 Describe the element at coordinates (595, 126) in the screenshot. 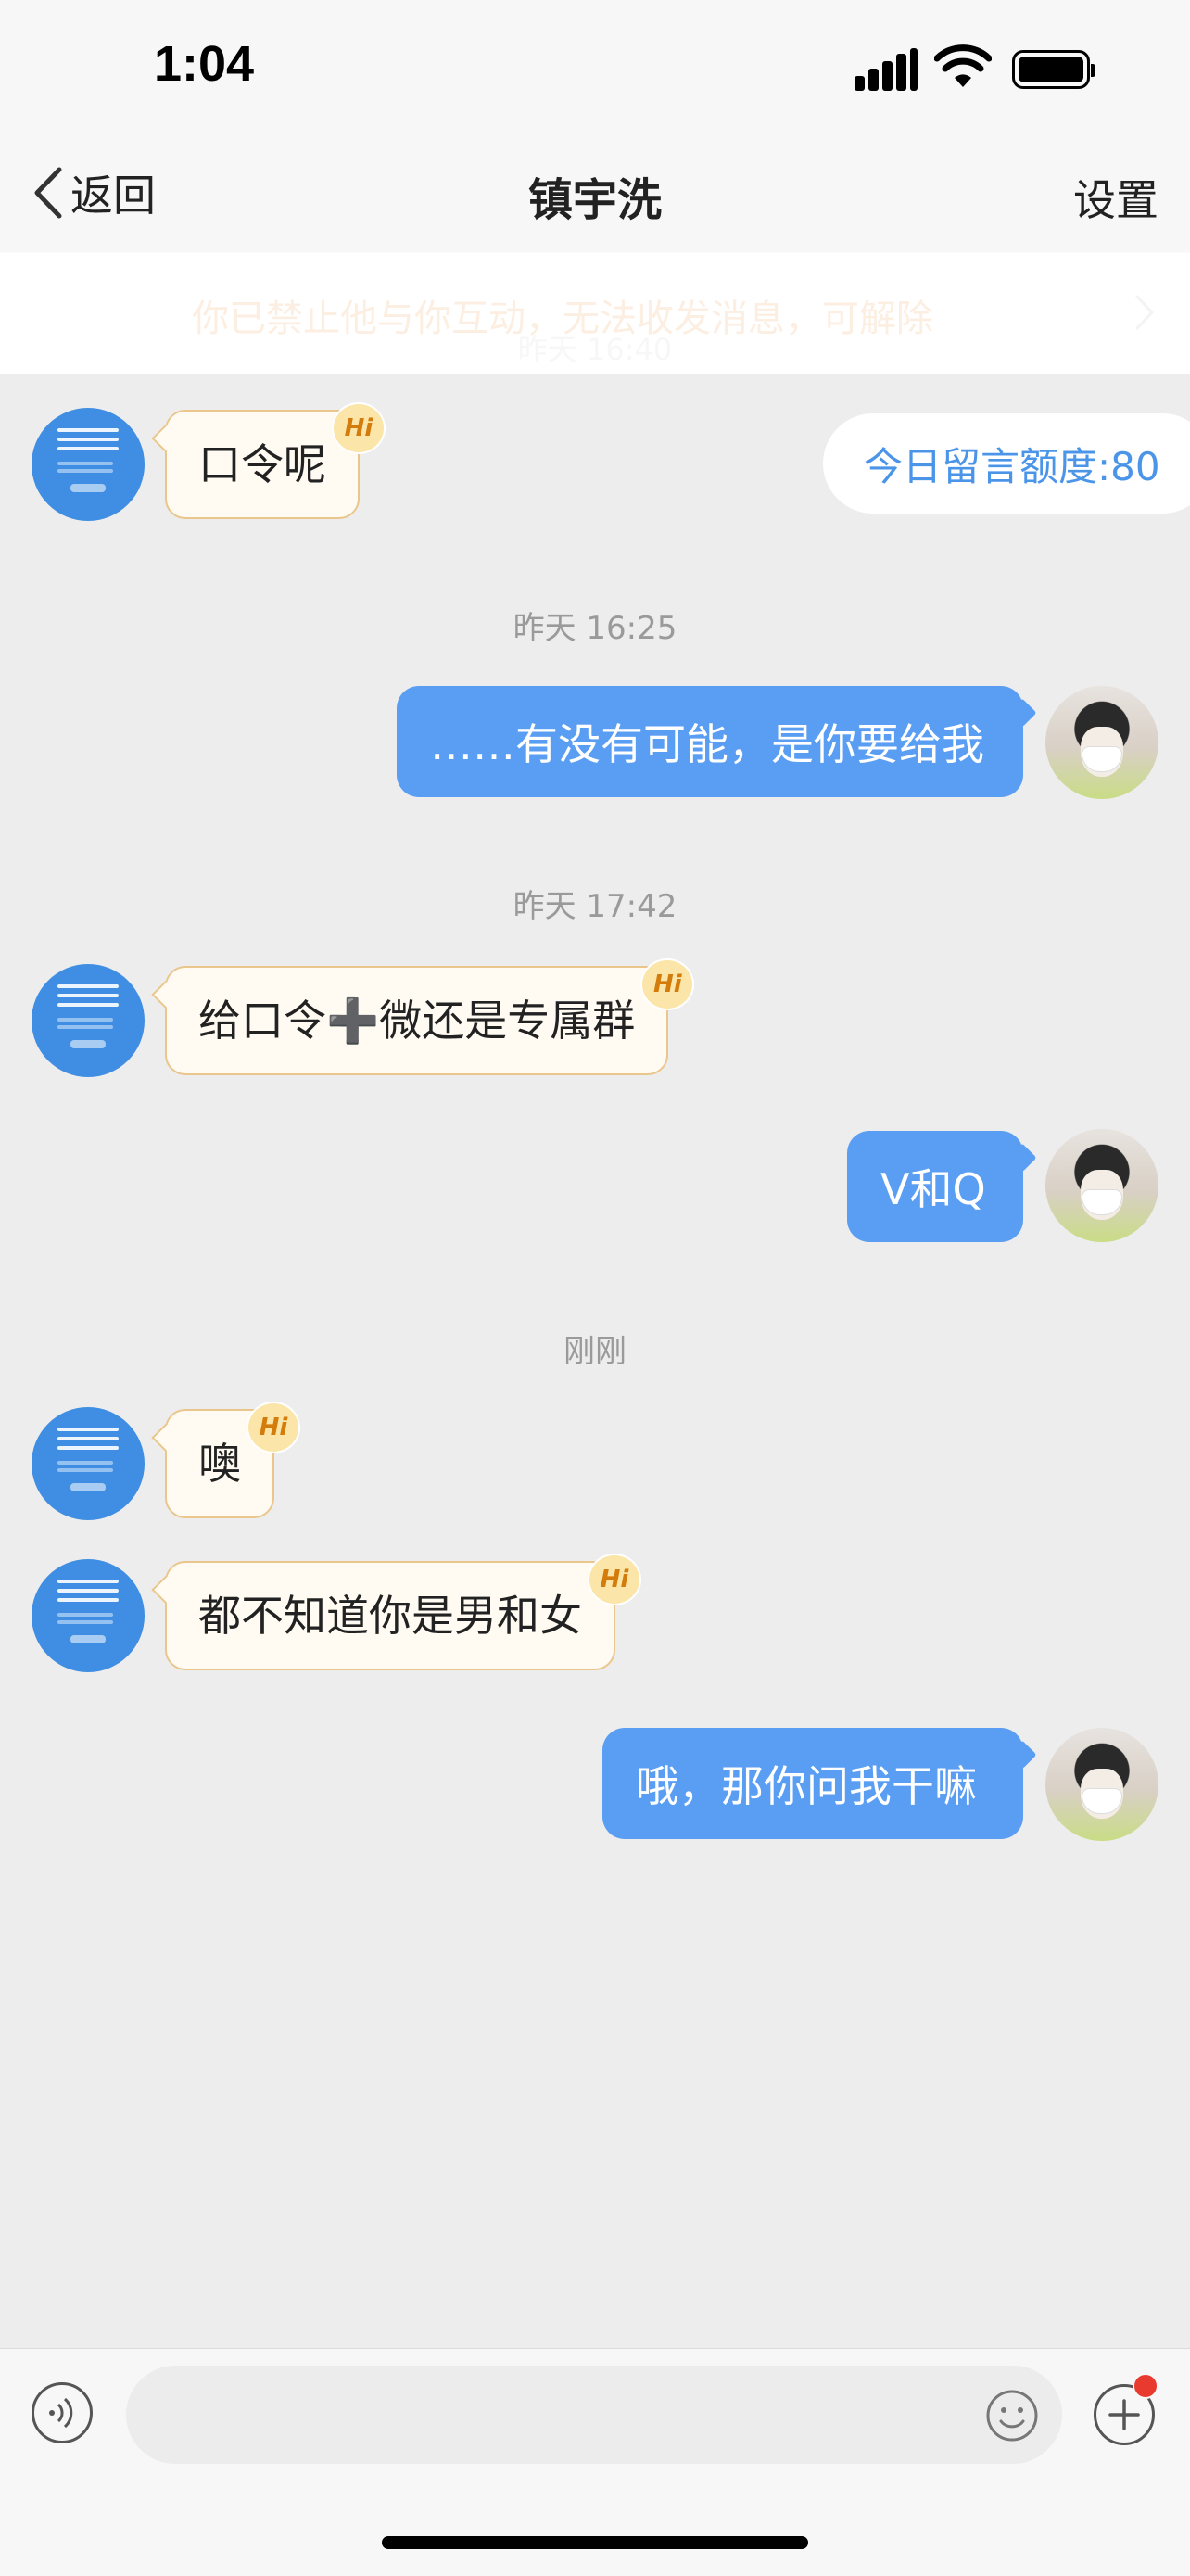

I see `top-bar: 1:04 返回 镇宇洗 设置` at that location.